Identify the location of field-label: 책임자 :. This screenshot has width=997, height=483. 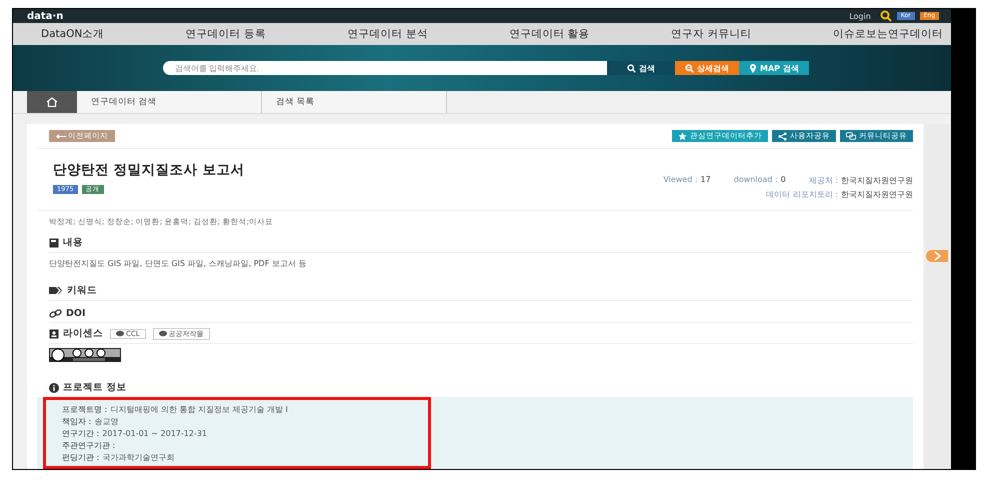
(77, 422).